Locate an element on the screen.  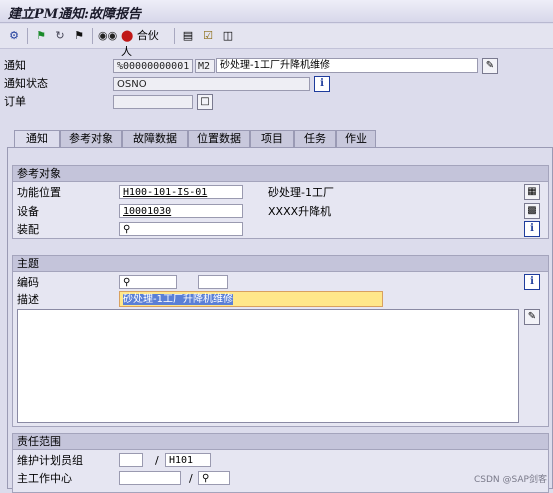
watermark: CSDN @SAP剑客 is located at coordinates (510, 480).